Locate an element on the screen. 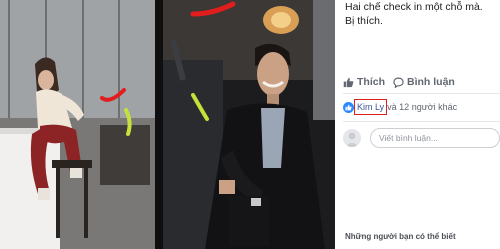 This screenshot has height=249, width=500. comment-button-label: Bình luận is located at coordinates (431, 82).